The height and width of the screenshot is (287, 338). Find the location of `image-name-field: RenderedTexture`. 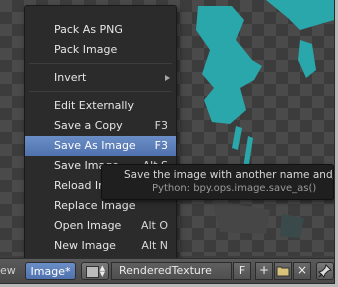

image-name-field: RenderedTexture is located at coordinates (171, 271).